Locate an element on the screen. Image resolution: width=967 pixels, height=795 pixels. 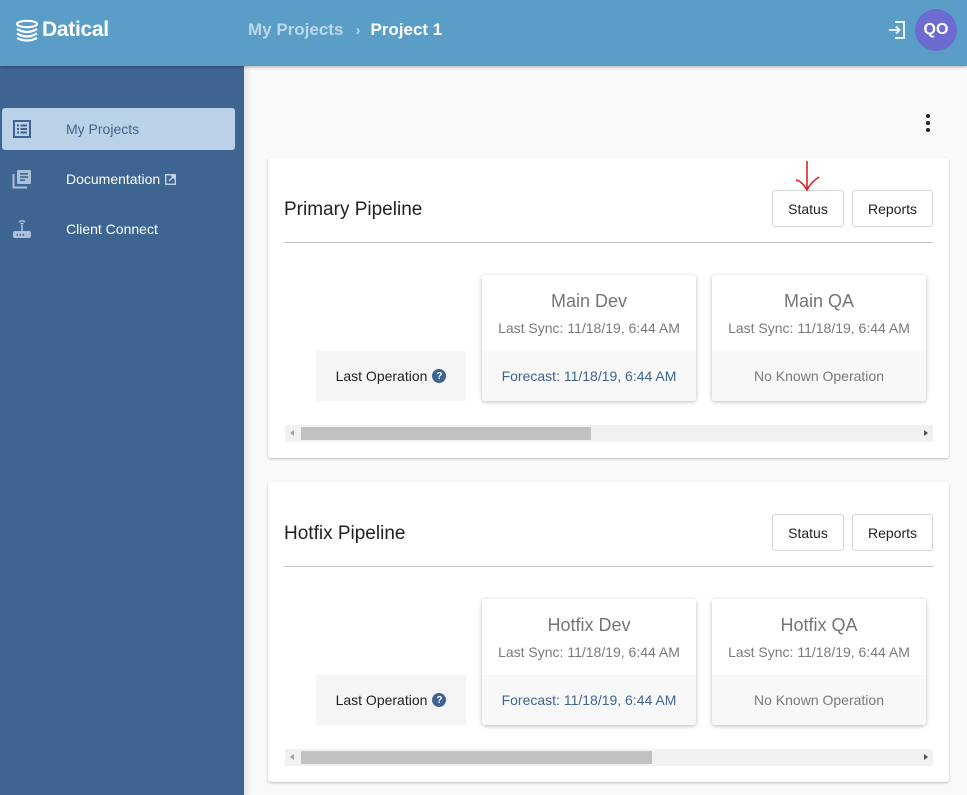
sidebar-item-label-text: Documentation is located at coordinates (113, 179).